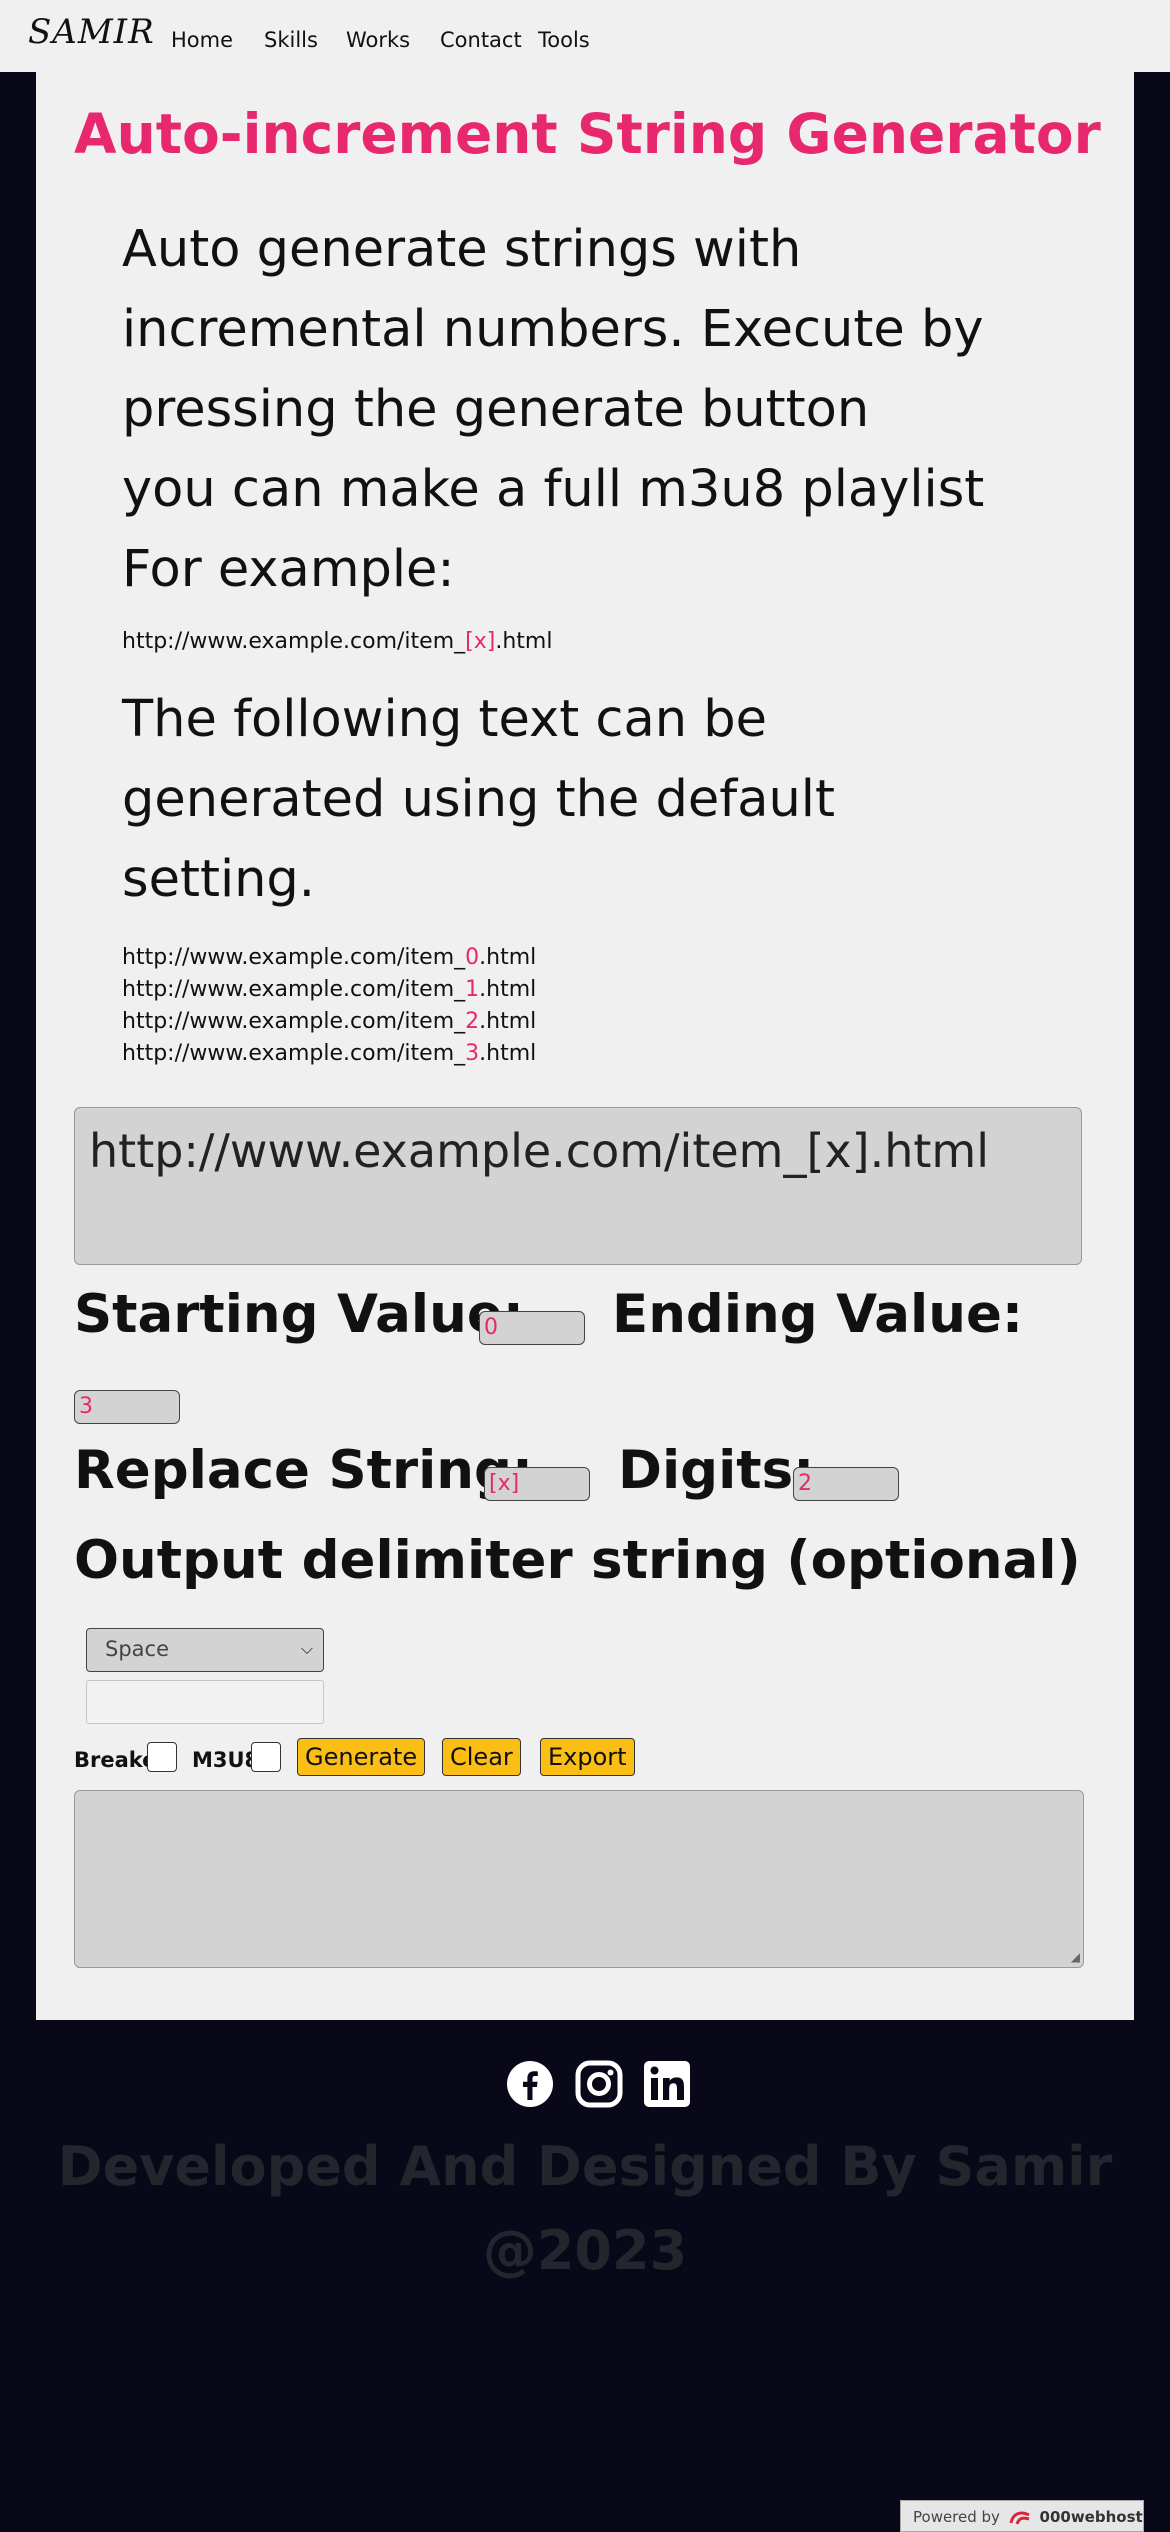 The width and height of the screenshot is (1170, 2532). I want to click on intro-line: you can make a full m3u8 playlist, so click(553, 489).